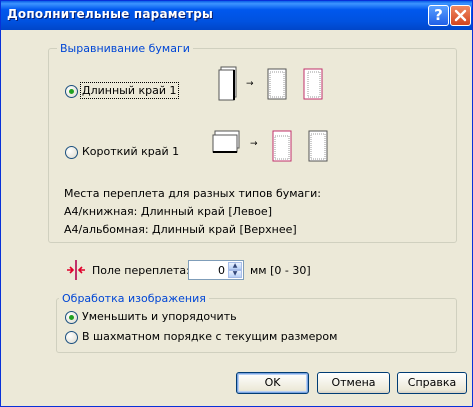 The image size is (473, 407). I want to click on spin-up-icon: ▲, so click(235, 266).